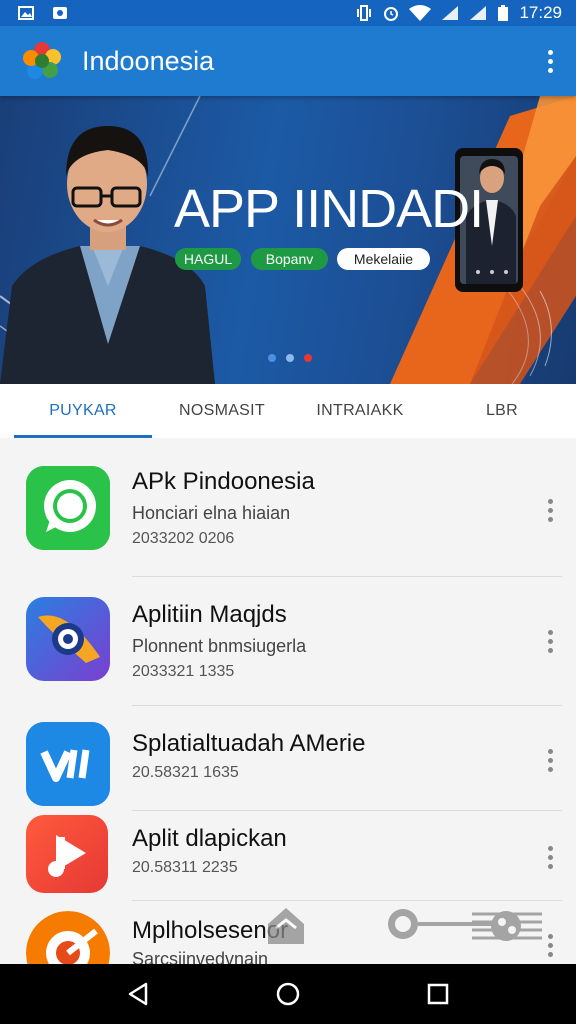  Describe the element at coordinates (211, 513) in the screenshot. I see `app-subtitle: Honciari elna hiaian` at that location.